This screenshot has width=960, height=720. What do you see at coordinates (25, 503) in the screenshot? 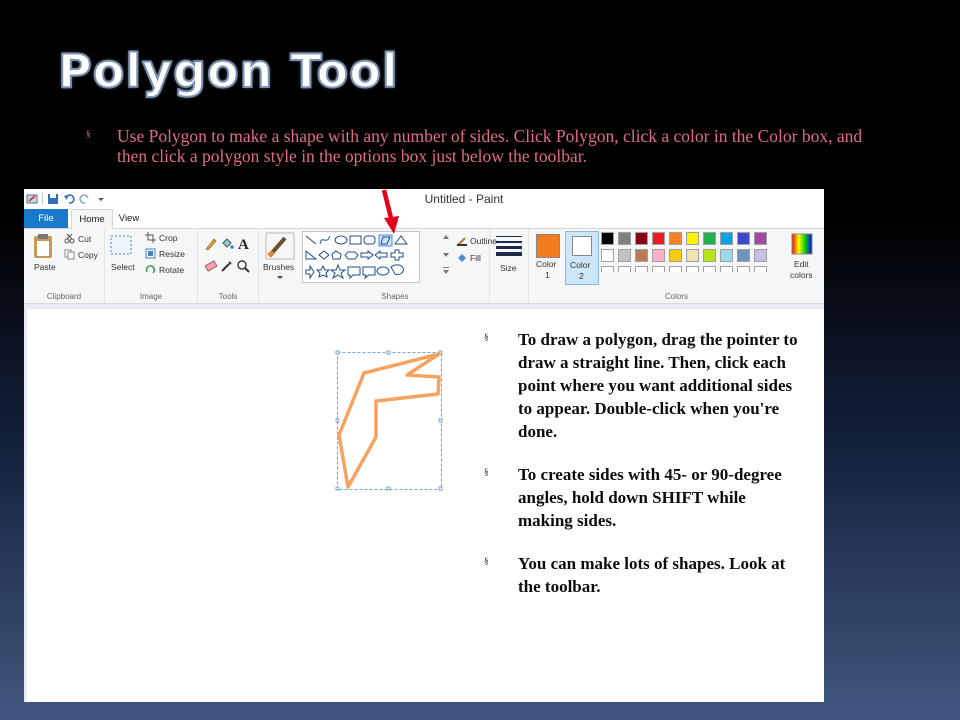
I see `canvas-left-edge` at bounding box center [25, 503].